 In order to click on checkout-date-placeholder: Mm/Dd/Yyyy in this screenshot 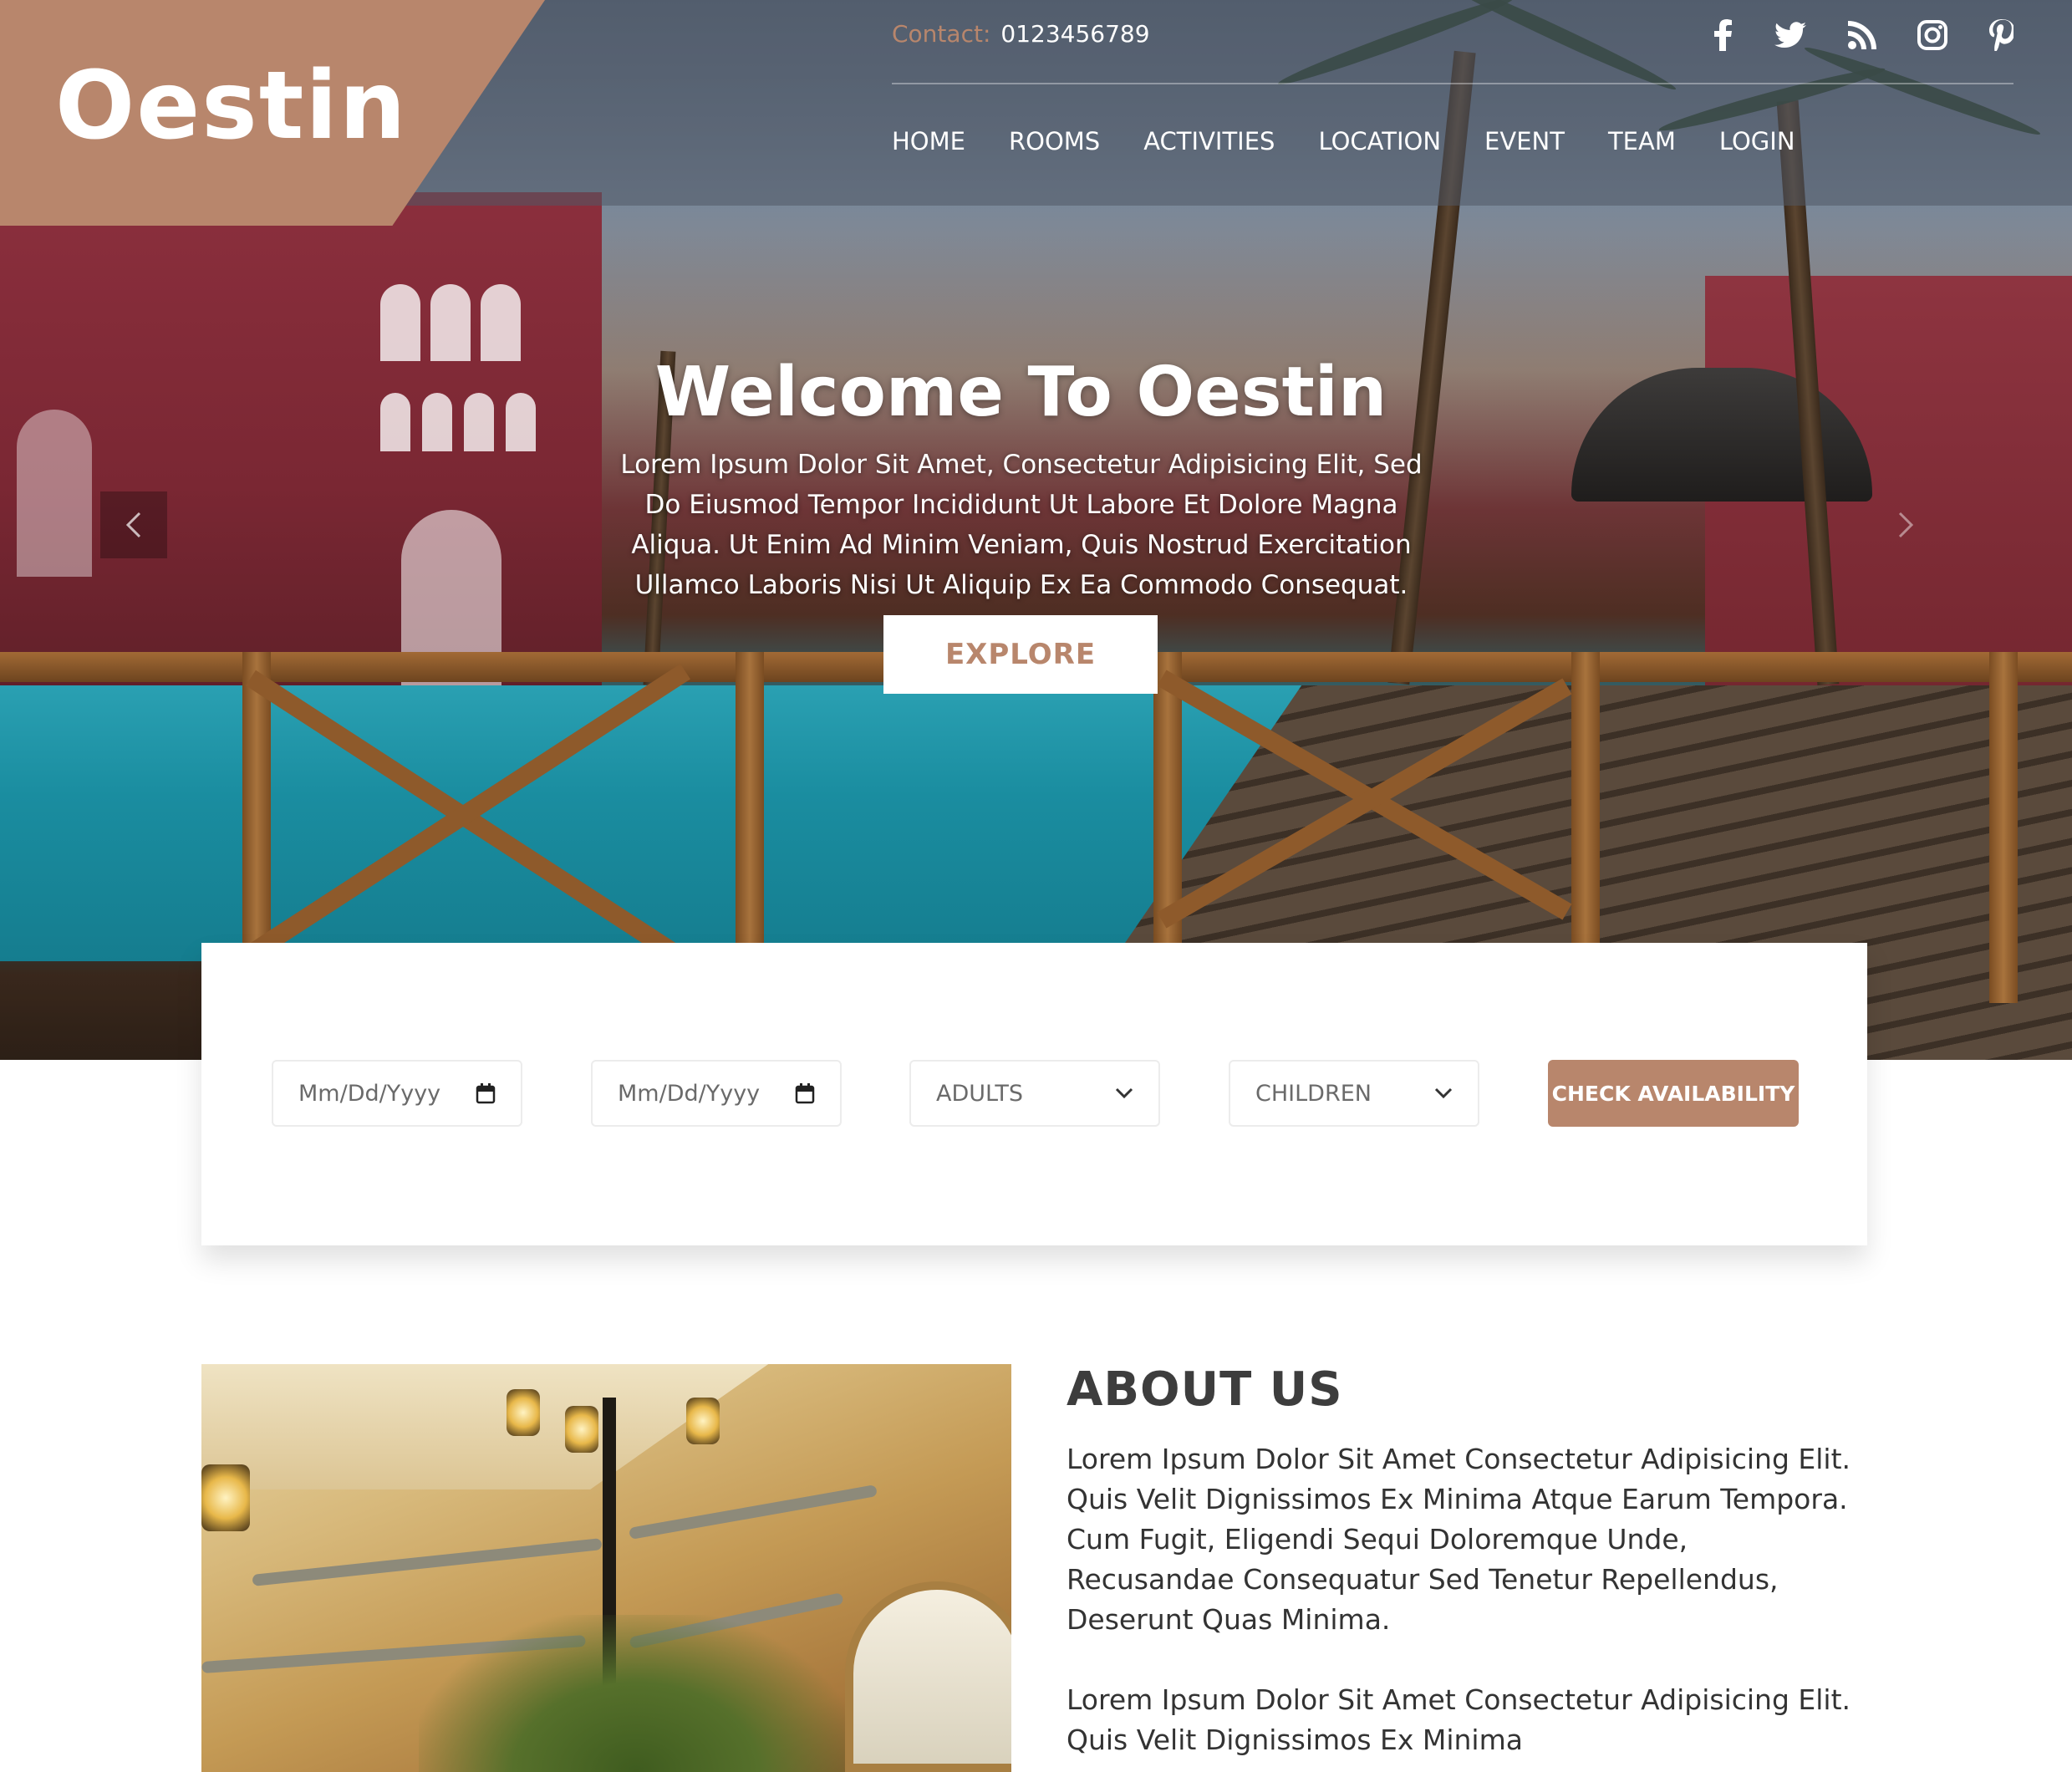, I will do `click(689, 1093)`.